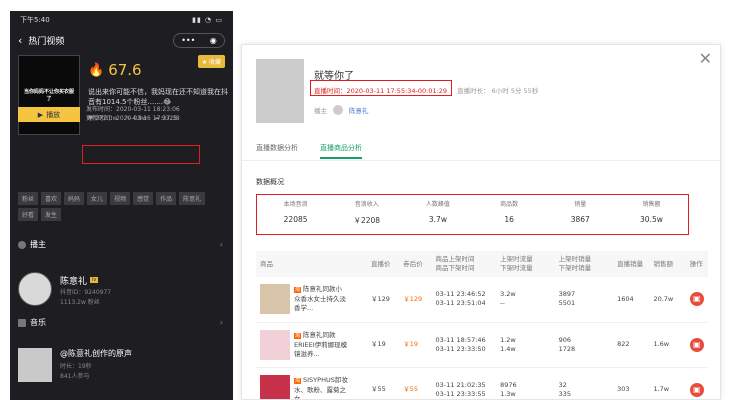 The height and width of the screenshot is (400, 731). I want to click on tag-item: 陈意礼, so click(192, 198).